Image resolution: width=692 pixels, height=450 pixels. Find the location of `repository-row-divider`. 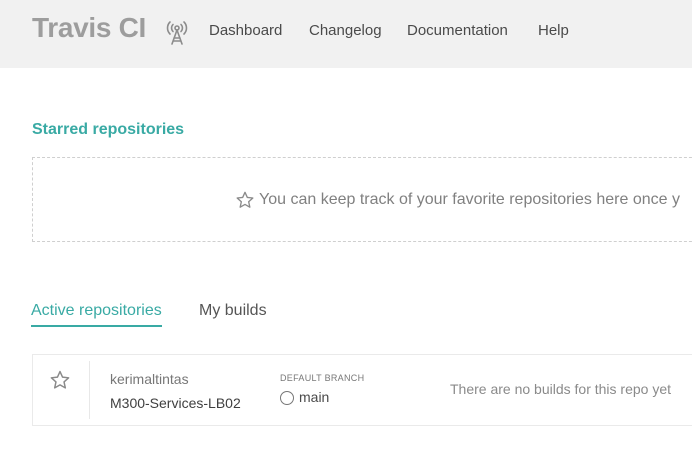

repository-row-divider is located at coordinates (89, 390).